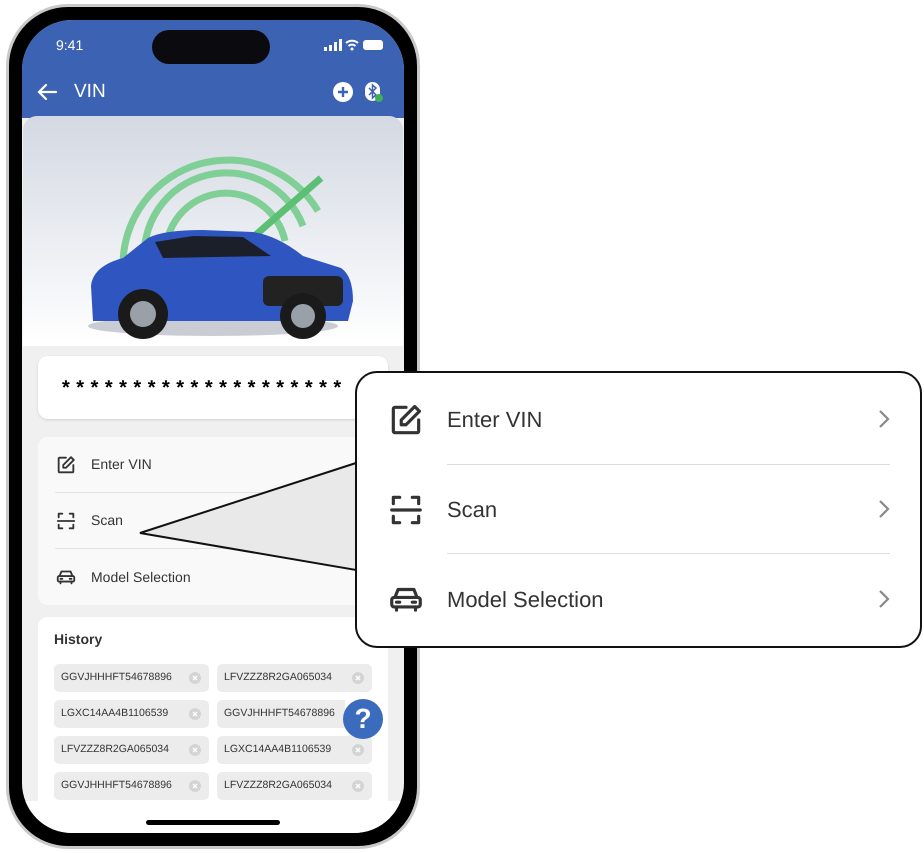  Describe the element at coordinates (47, 92) in the screenshot. I see `back-arrow-icon` at that location.